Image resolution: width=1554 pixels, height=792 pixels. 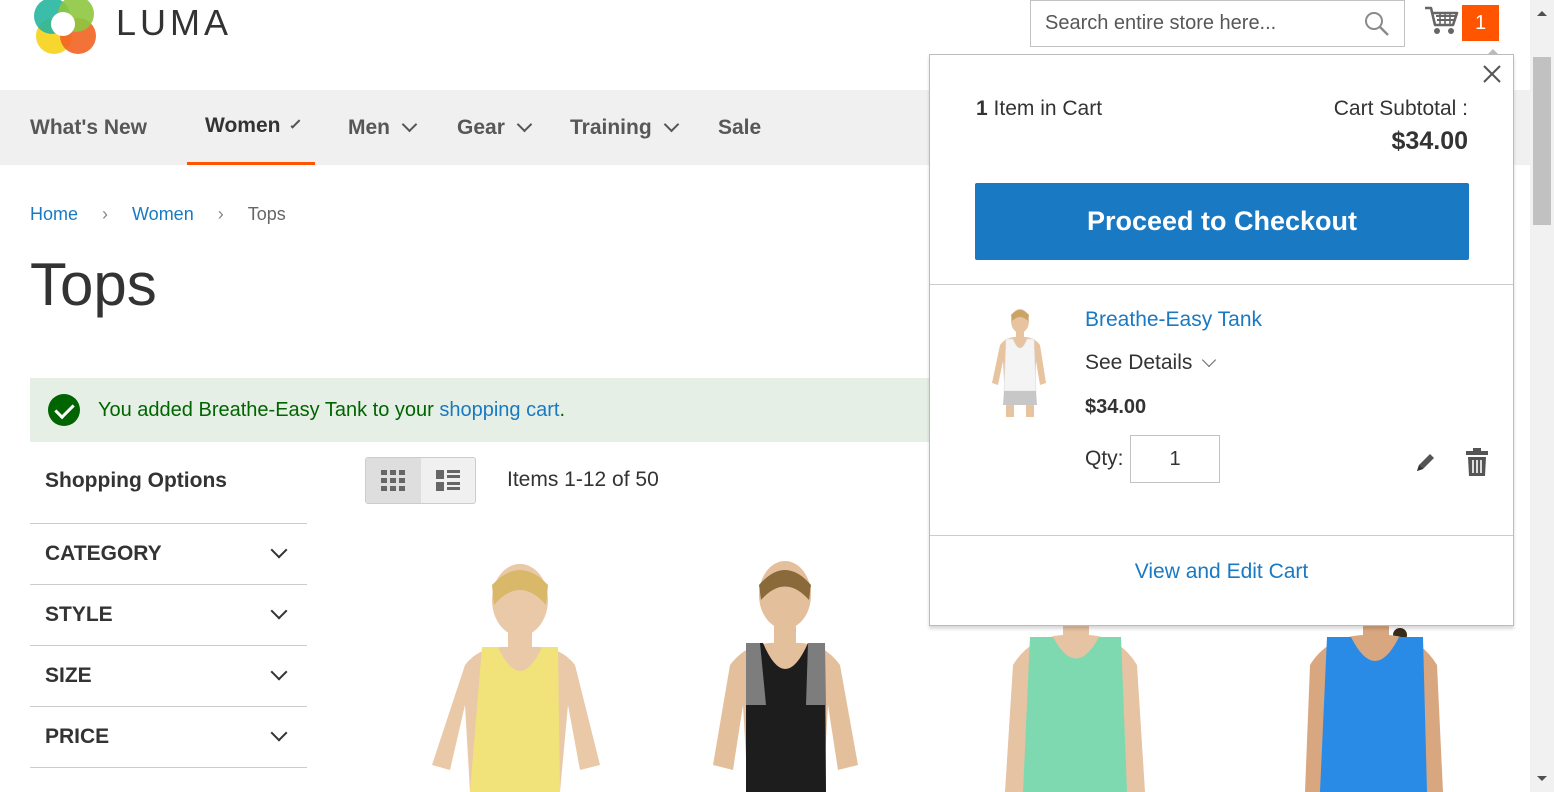 I want to click on list-view-button, so click(x=448, y=480).